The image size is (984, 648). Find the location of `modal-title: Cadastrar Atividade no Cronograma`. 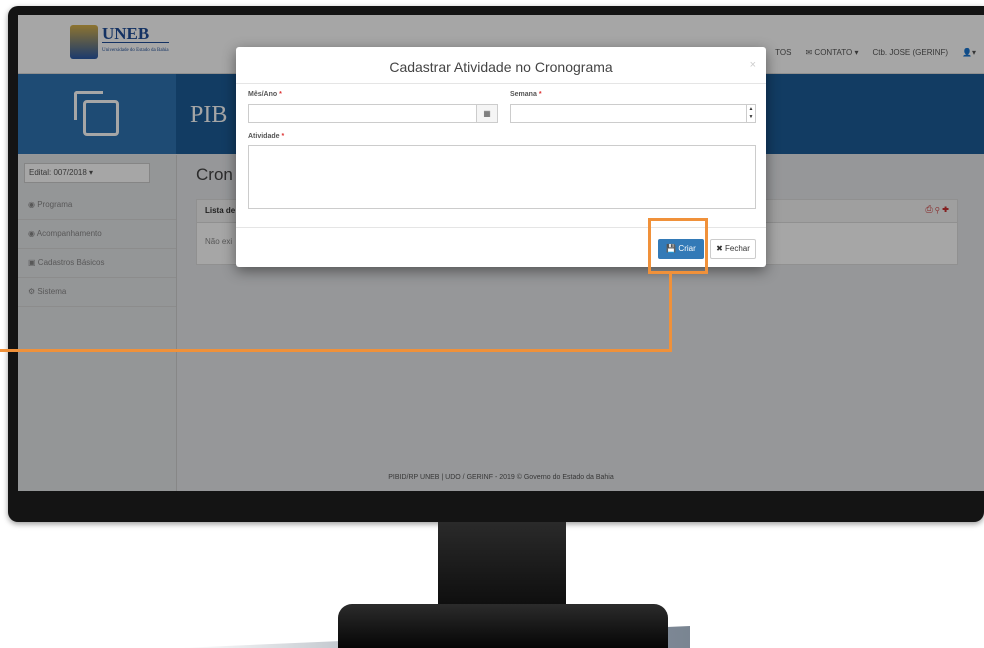

modal-title: Cadastrar Atividade no Cronograma is located at coordinates (501, 67).